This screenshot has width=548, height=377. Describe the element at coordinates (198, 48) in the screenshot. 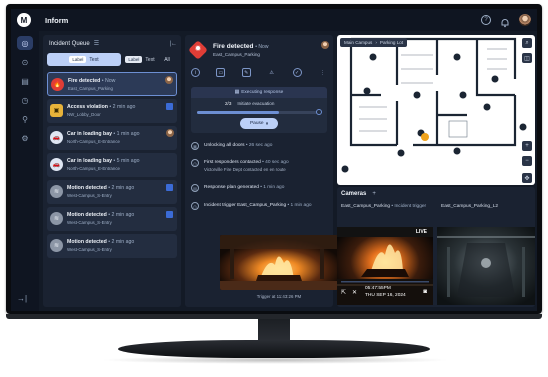

I see `fire-glyph-icon: ✹` at that location.